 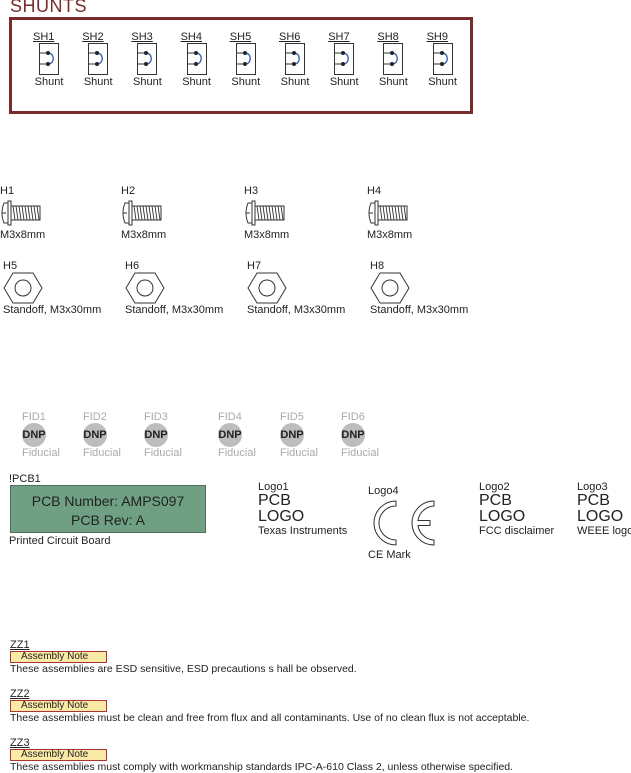 What do you see at coordinates (191, 37) in the screenshot?
I see `shunt-ref: SH4` at bounding box center [191, 37].